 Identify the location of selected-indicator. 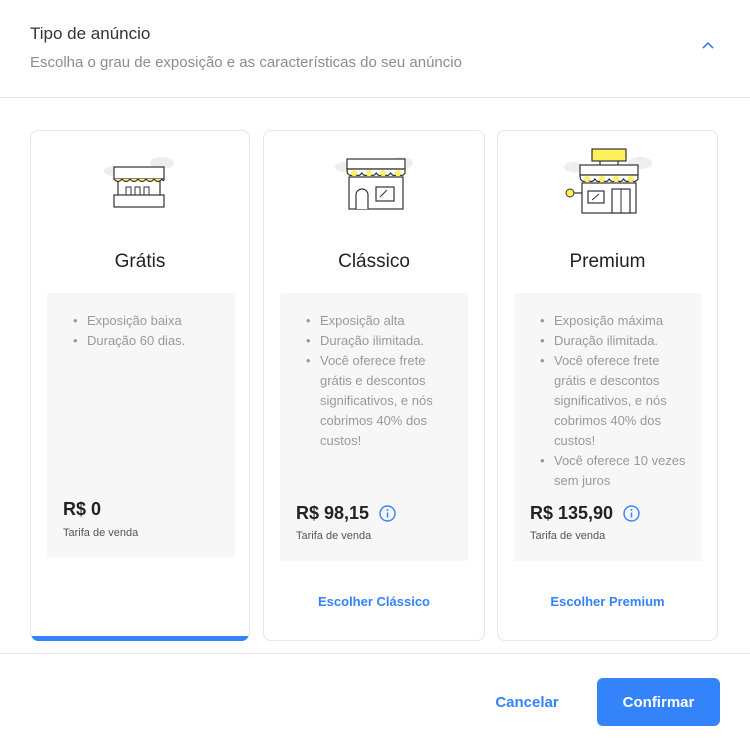
(140, 638).